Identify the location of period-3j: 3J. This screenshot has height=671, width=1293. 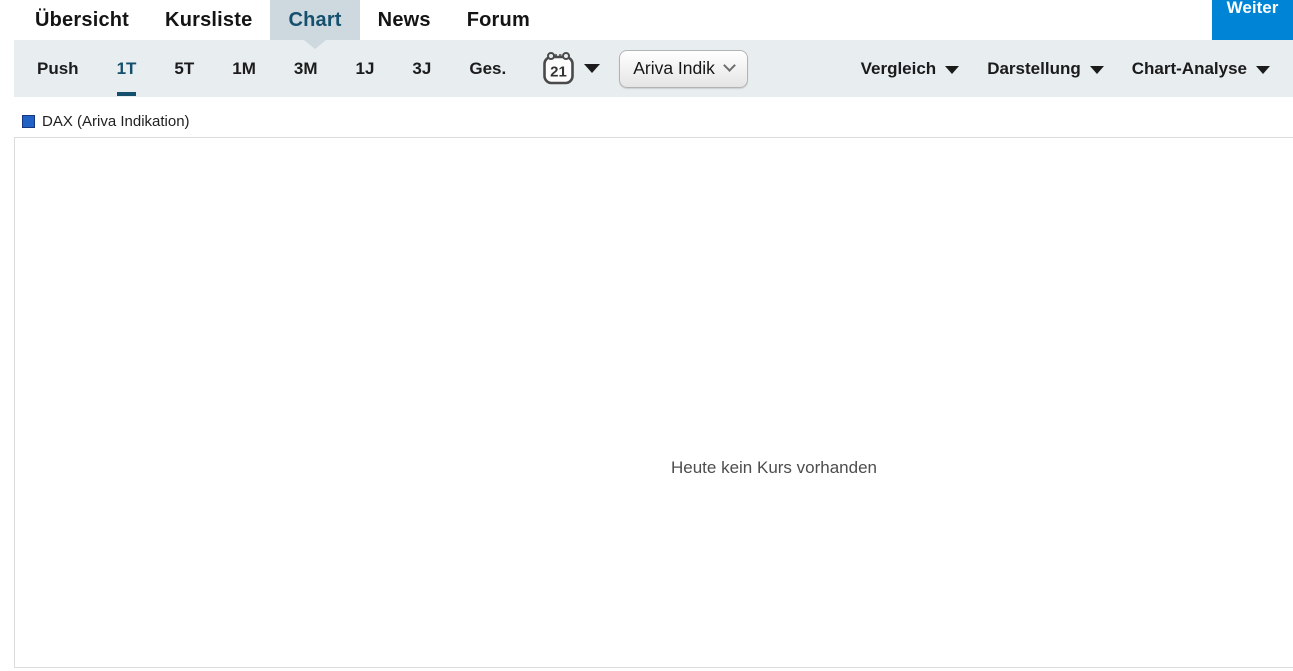
(421, 68).